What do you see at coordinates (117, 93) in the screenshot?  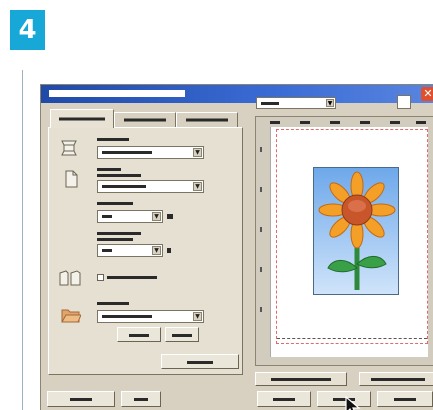 I see `dialog-title-placeholder` at bounding box center [117, 93].